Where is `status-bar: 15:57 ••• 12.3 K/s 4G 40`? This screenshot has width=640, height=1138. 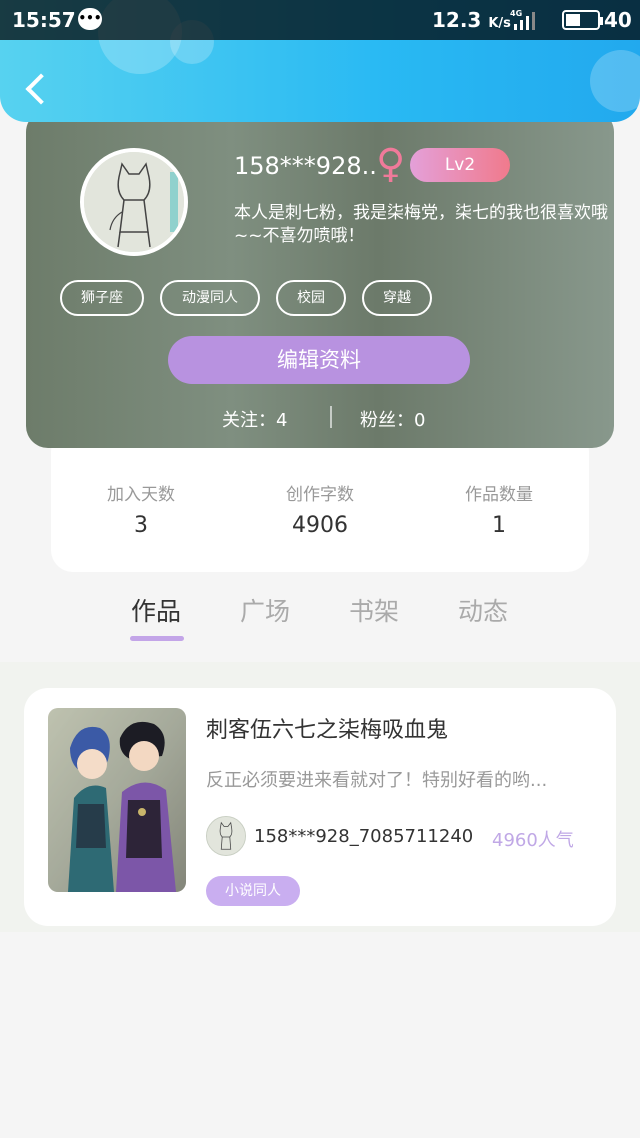 status-bar: 15:57 ••• 12.3 K/s 4G 40 is located at coordinates (320, 20).